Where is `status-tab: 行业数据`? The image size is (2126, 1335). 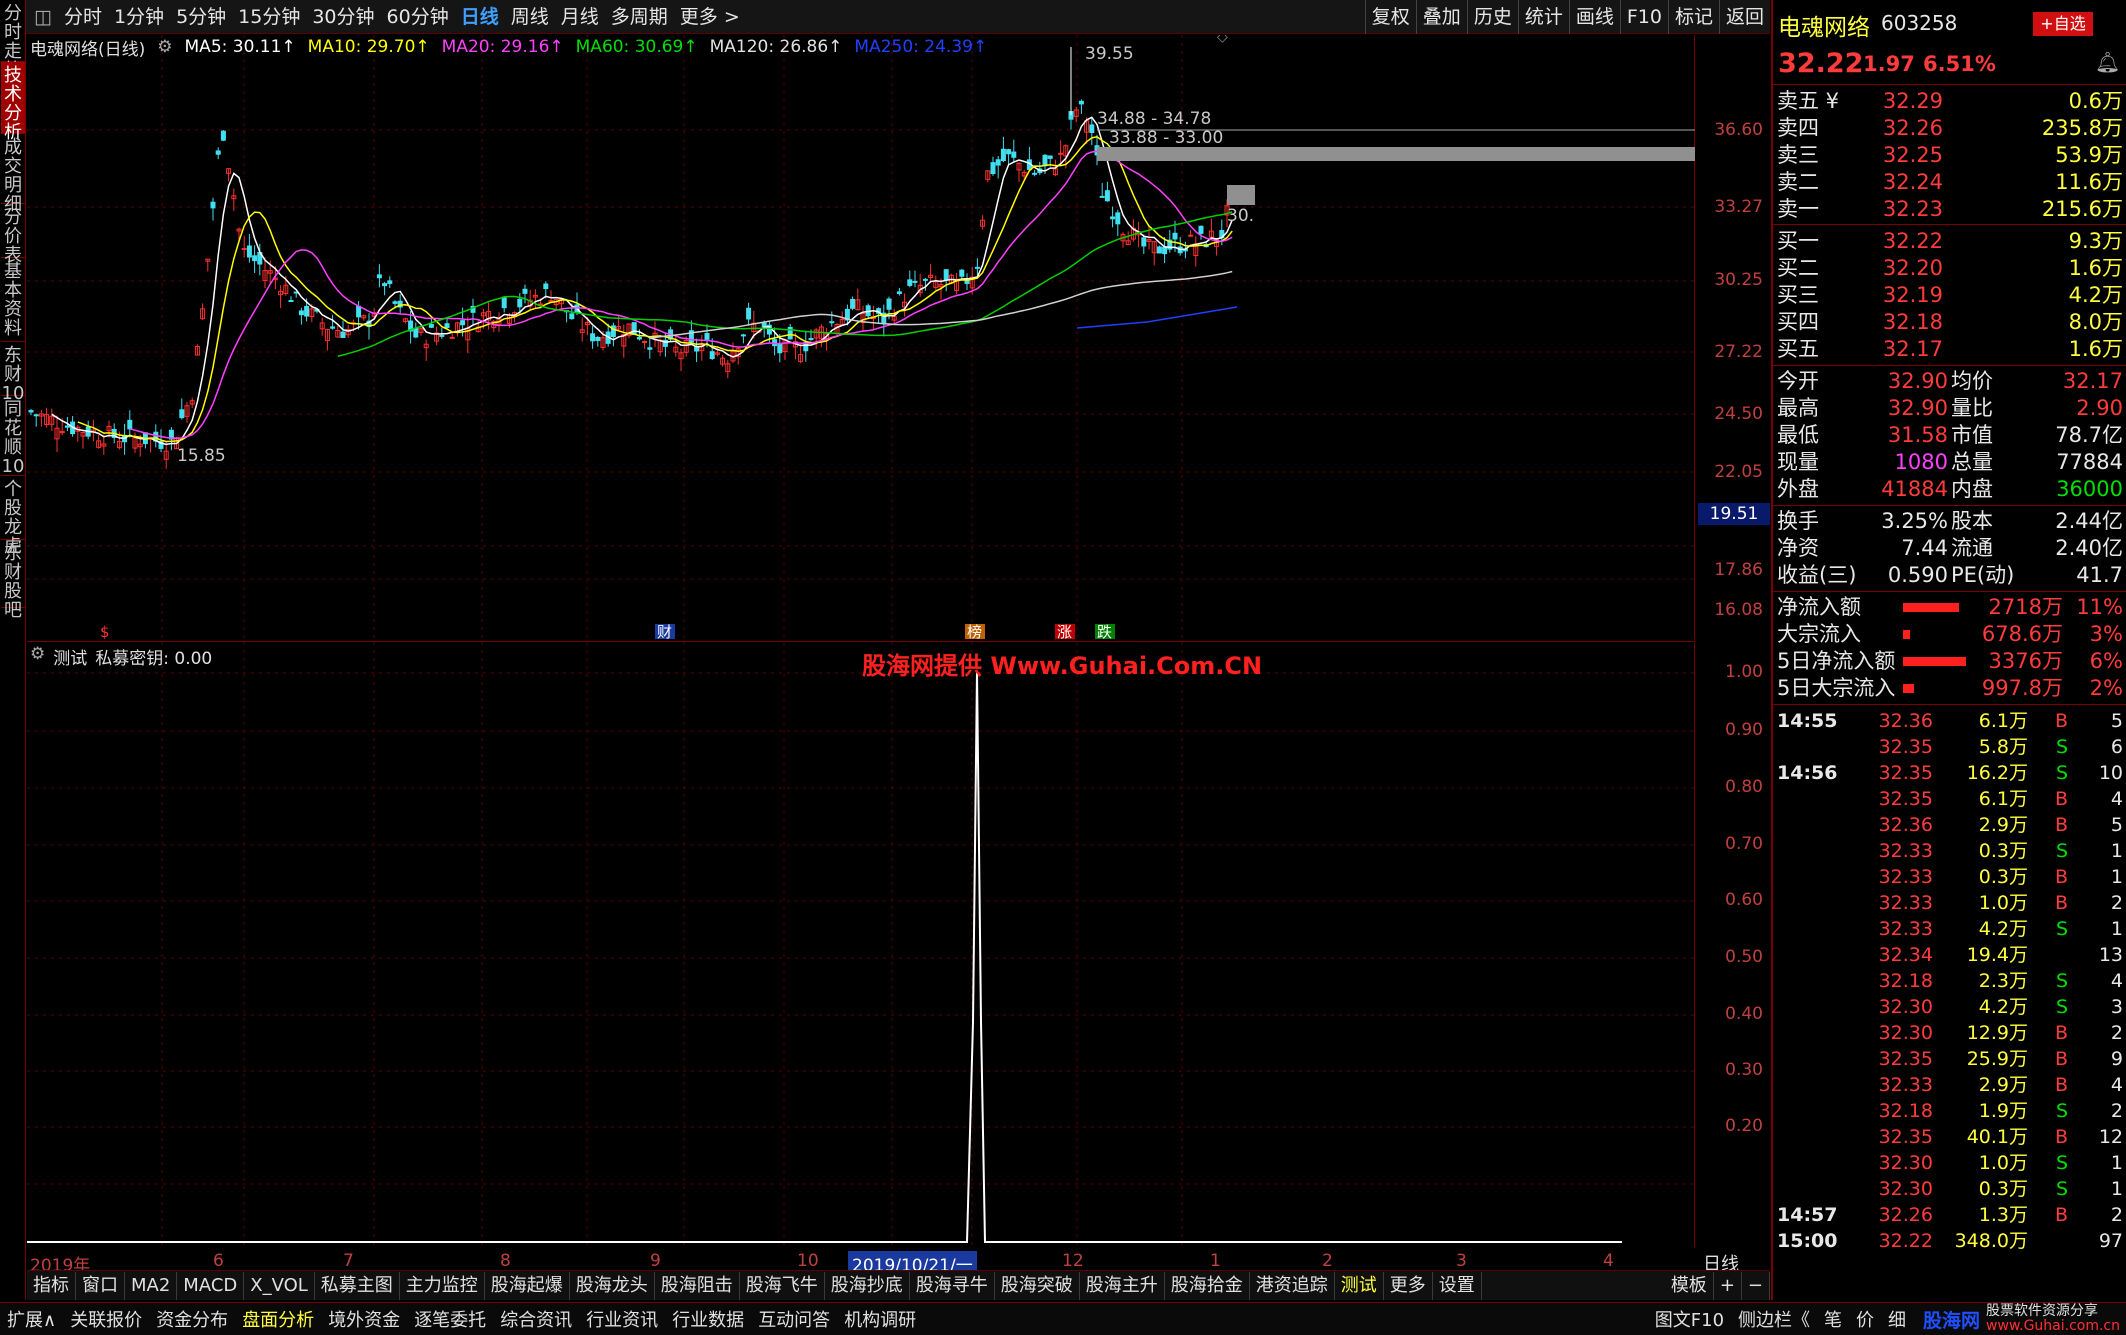 status-tab: 行业数据 is located at coordinates (708, 1319).